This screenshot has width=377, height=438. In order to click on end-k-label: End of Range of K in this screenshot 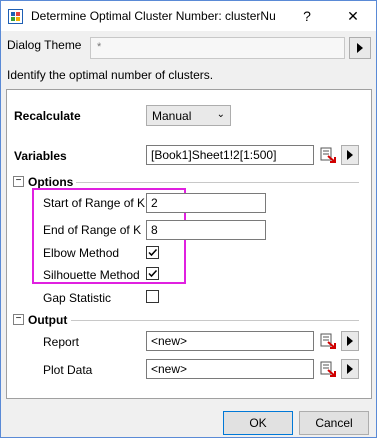, I will do `click(92, 230)`.